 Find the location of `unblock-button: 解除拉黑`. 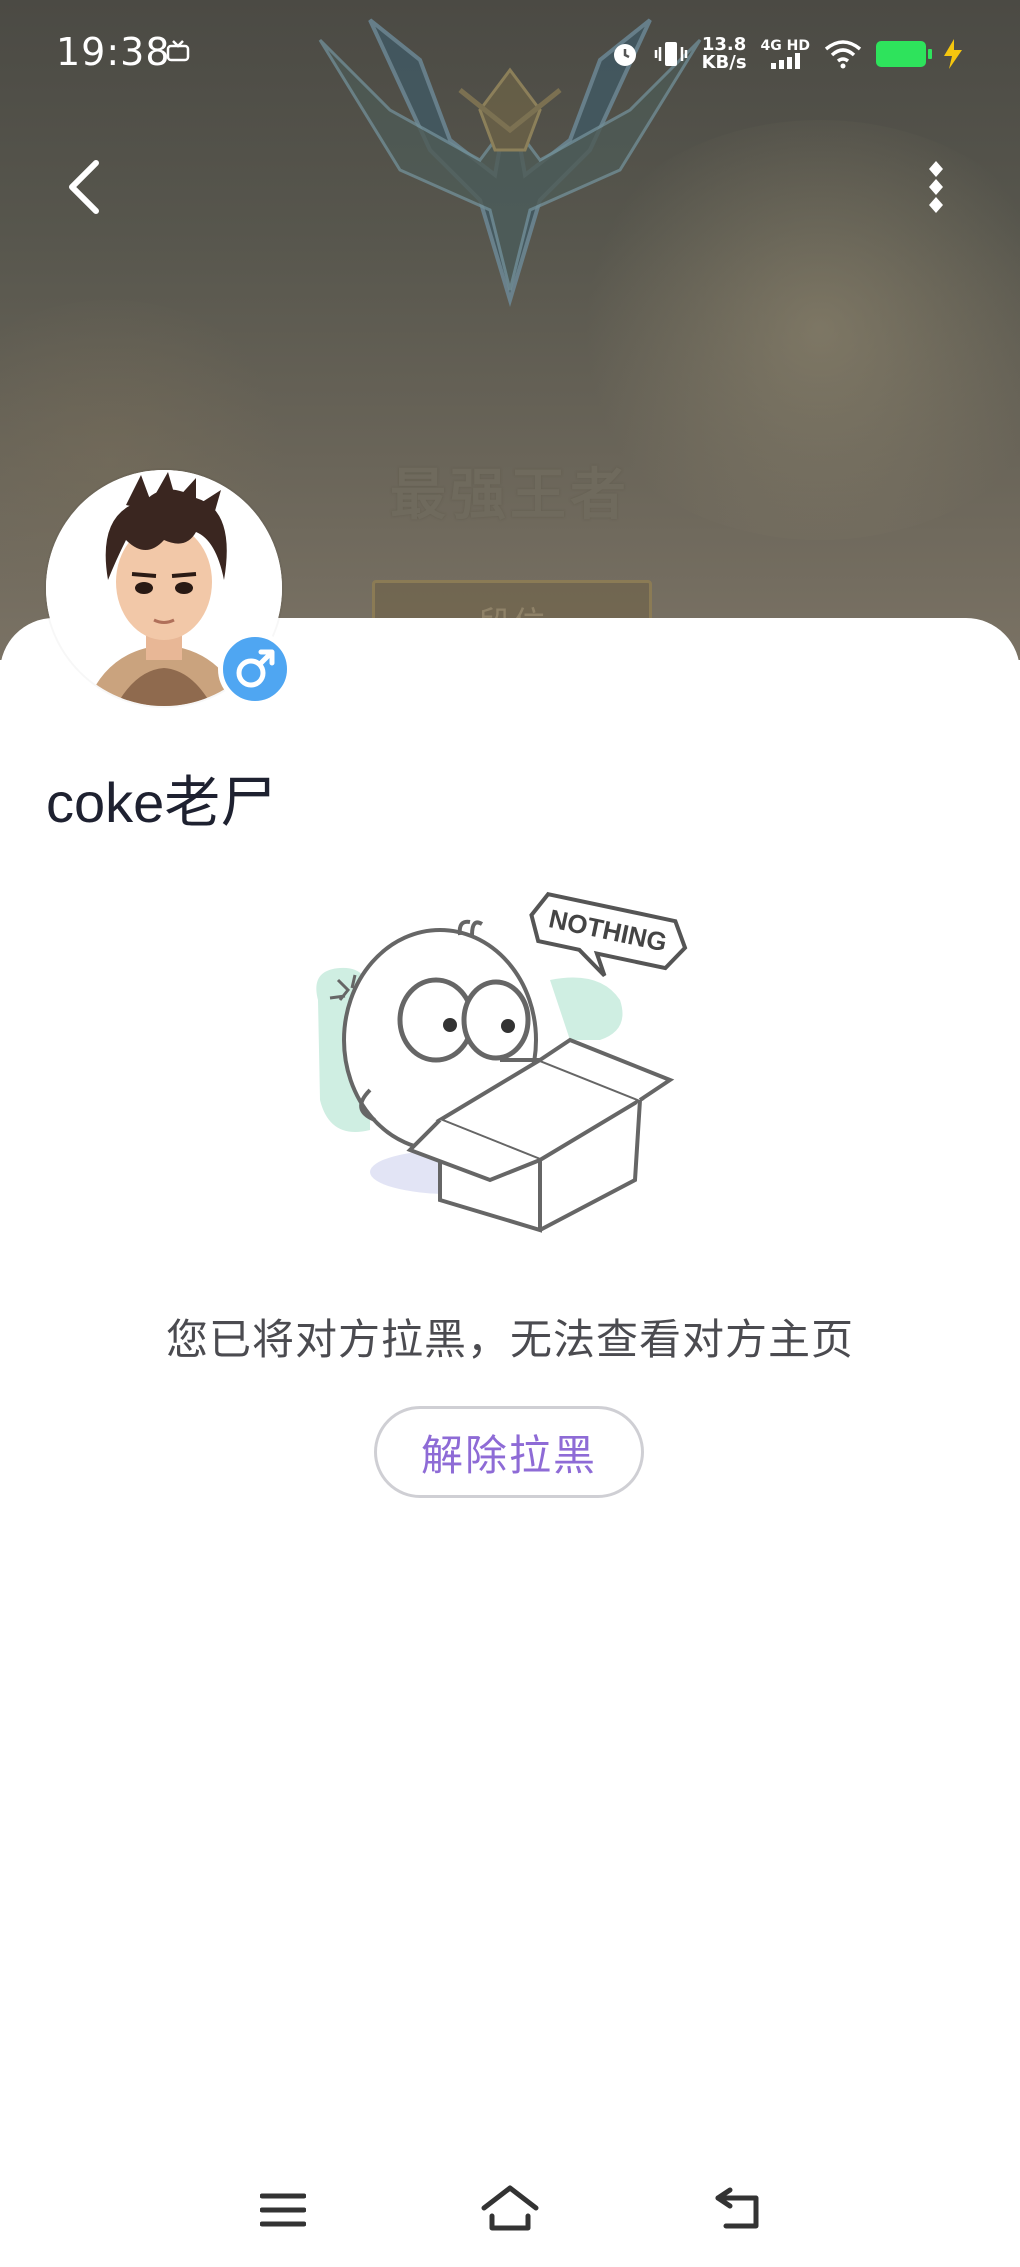

unblock-button: 解除拉黑 is located at coordinates (509, 1452).